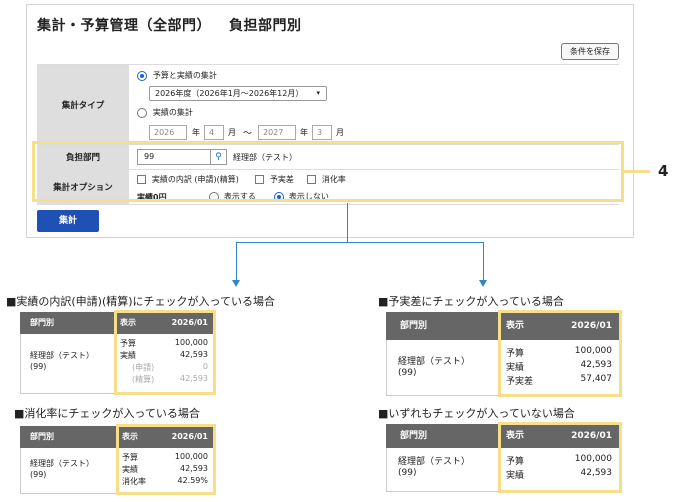 Image resolution: width=678 pixels, height=502 pixels. Describe the element at coordinates (663, 171) in the screenshot. I see `callout-number: 4` at that location.